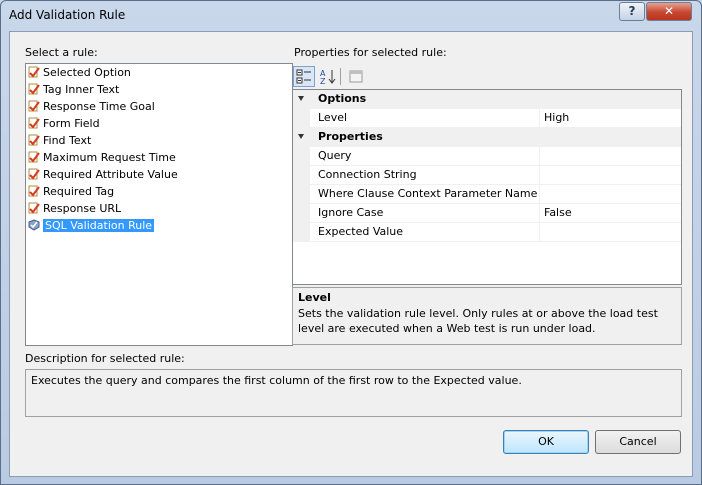 The width and height of the screenshot is (702, 485). What do you see at coordinates (610, 194) in the screenshot?
I see `property-value-where-clause` at bounding box center [610, 194].